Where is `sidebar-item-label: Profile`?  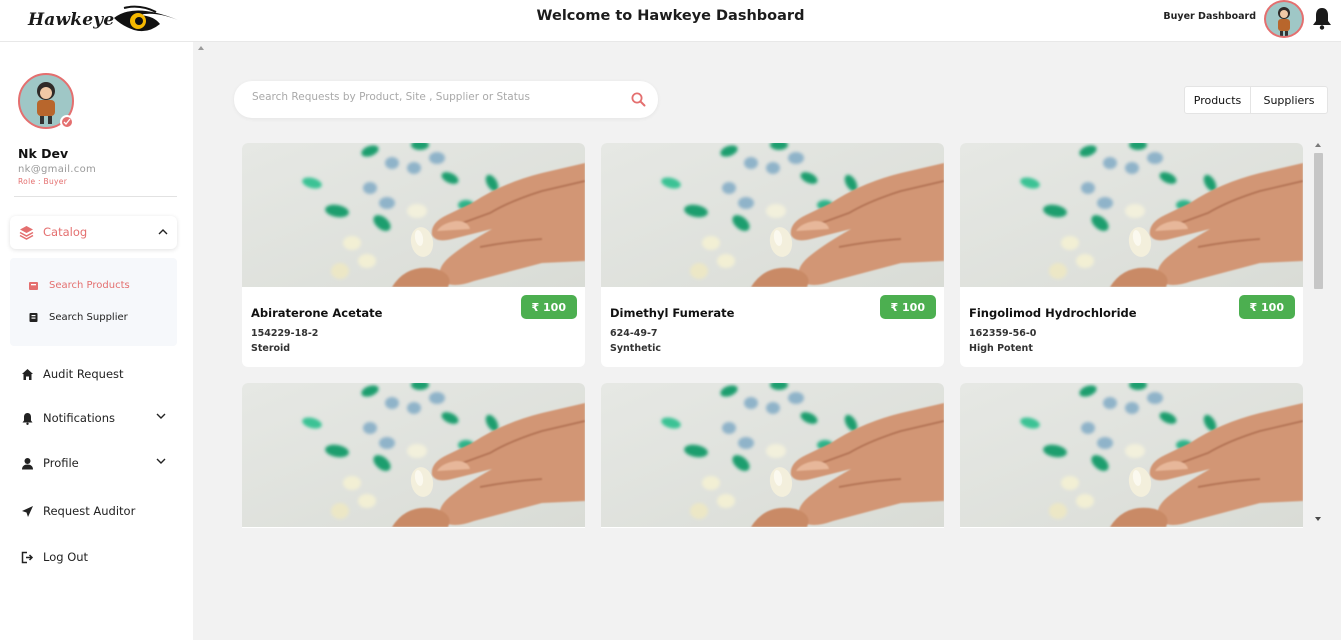 sidebar-item-label: Profile is located at coordinates (61, 463).